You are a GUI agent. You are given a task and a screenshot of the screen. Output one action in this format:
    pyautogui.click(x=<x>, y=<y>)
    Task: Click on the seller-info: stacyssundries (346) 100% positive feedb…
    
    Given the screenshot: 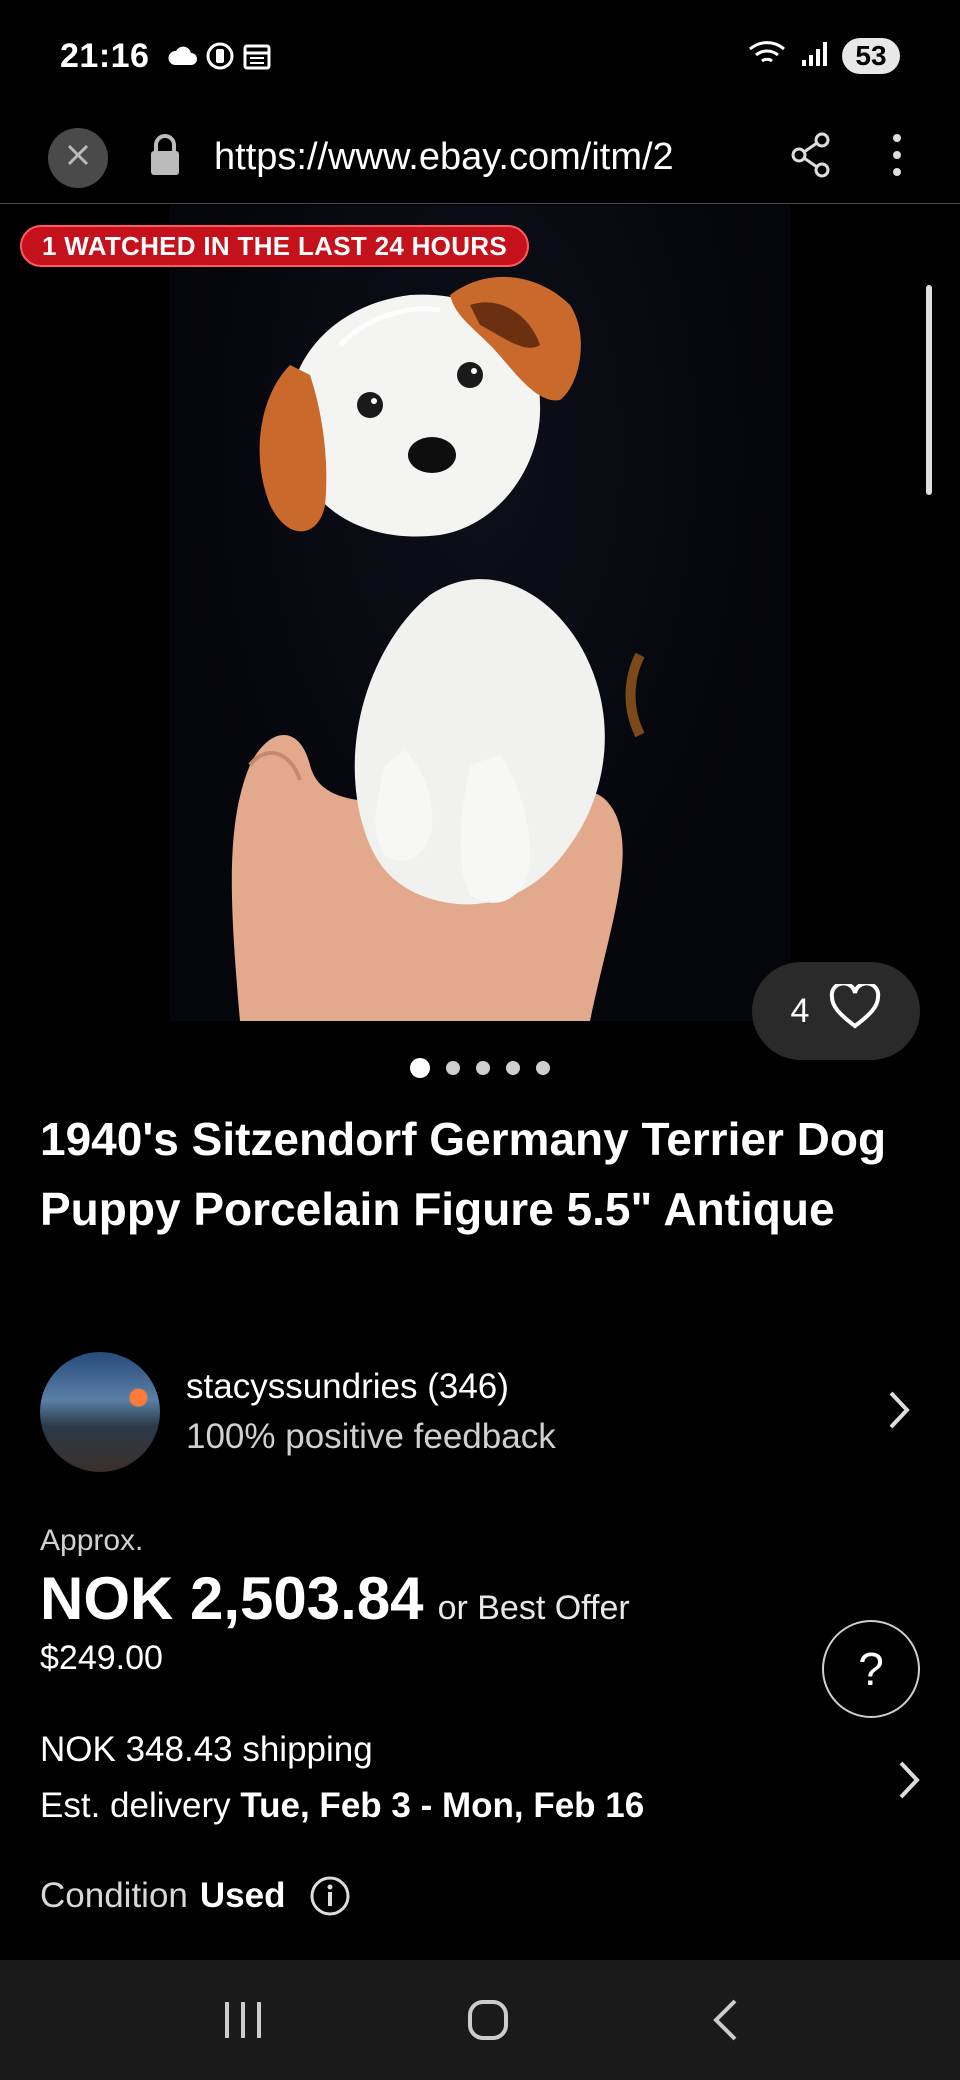 What is the action you would take?
    pyautogui.click(x=480, y=1412)
    